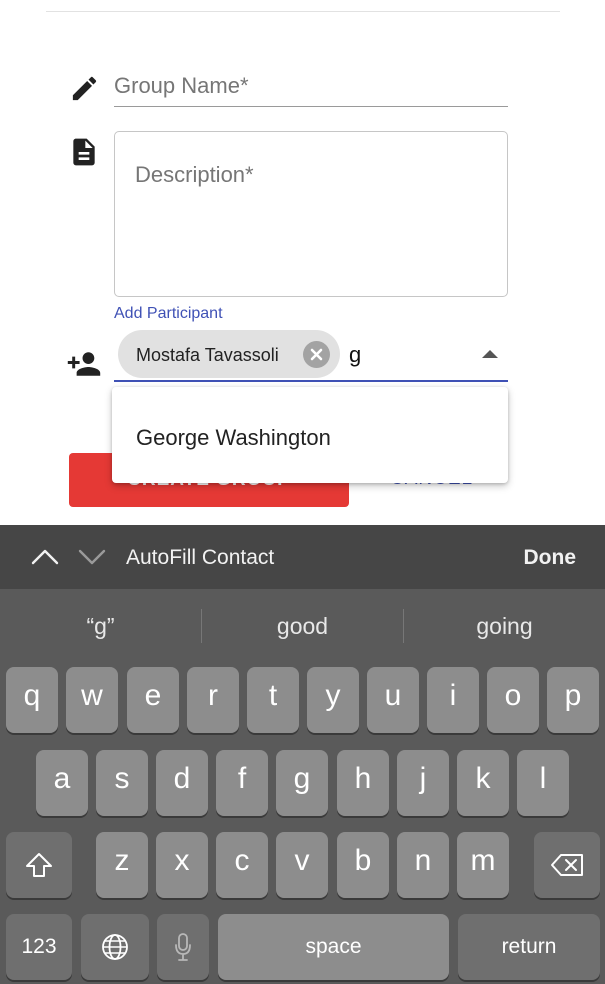  Describe the element at coordinates (550, 558) in the screenshot. I see `done-button: Done` at that location.